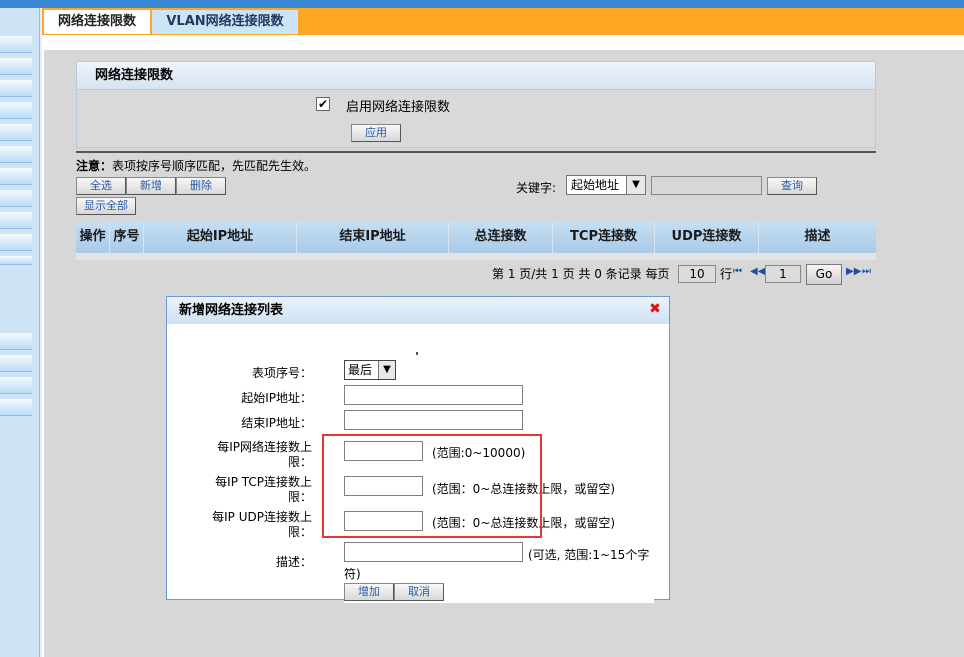  What do you see at coordinates (707, 237) in the screenshot?
I see `column-header: UDP连接数` at bounding box center [707, 237].